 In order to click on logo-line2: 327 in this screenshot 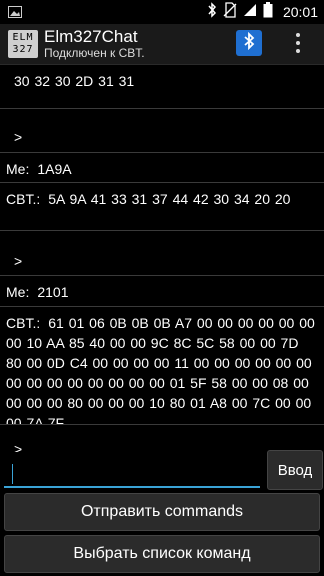, I will do `click(23, 49)`.